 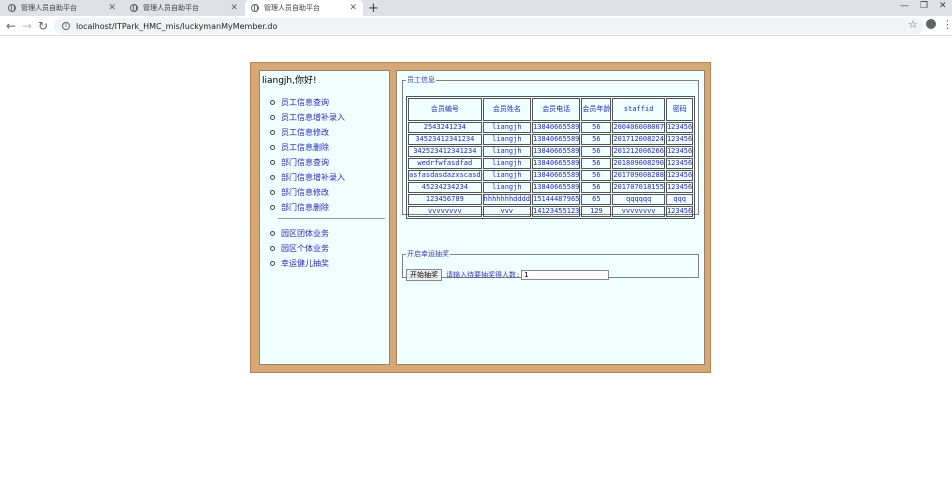 What do you see at coordinates (305, 263) in the screenshot?
I see `sidebar-link: 幸运健儿抽奖` at bounding box center [305, 263].